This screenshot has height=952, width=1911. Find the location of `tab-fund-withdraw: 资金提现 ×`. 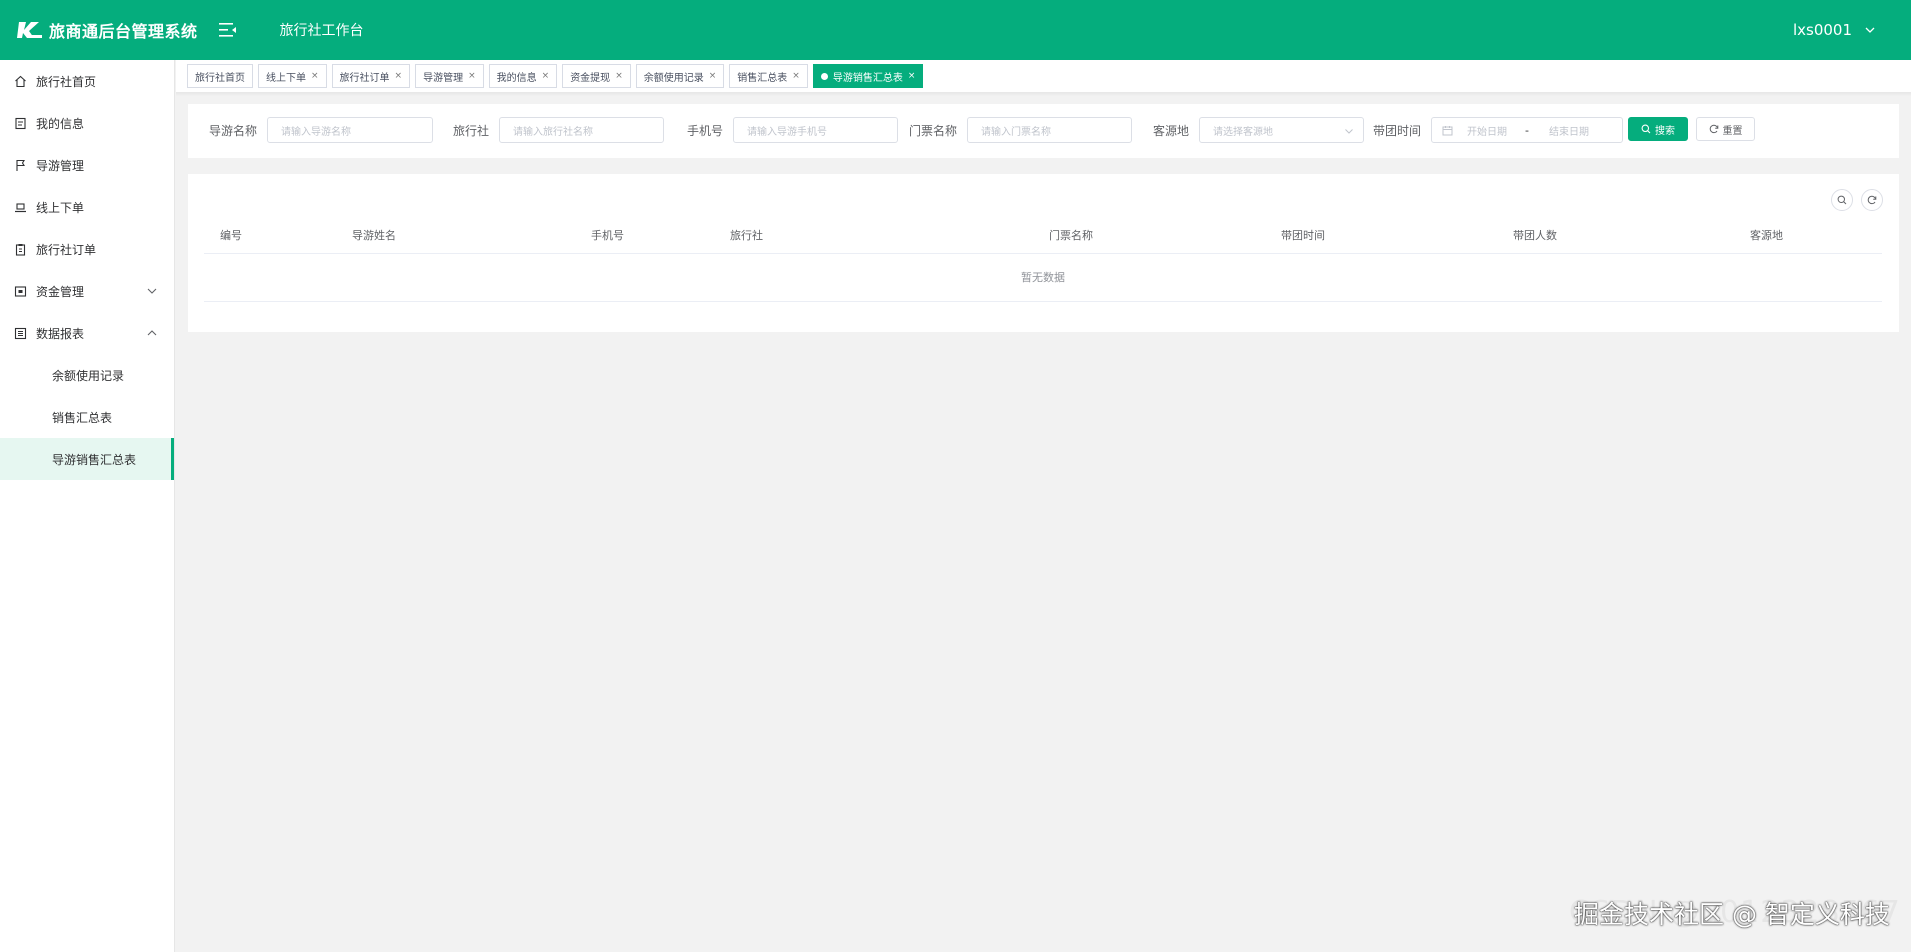

tab-fund-withdraw: 资金提现 × is located at coordinates (596, 76).